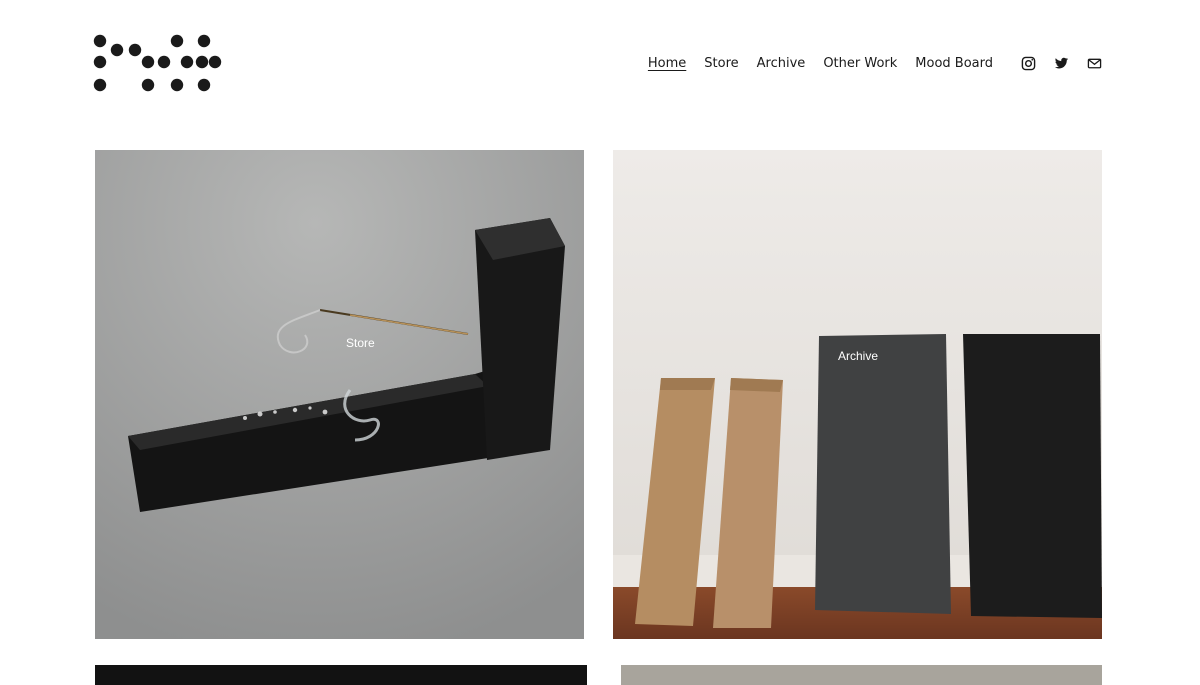  What do you see at coordinates (820, 64) in the screenshot?
I see `main-nav: Home Store Archive Other Work Mood Board` at bounding box center [820, 64].